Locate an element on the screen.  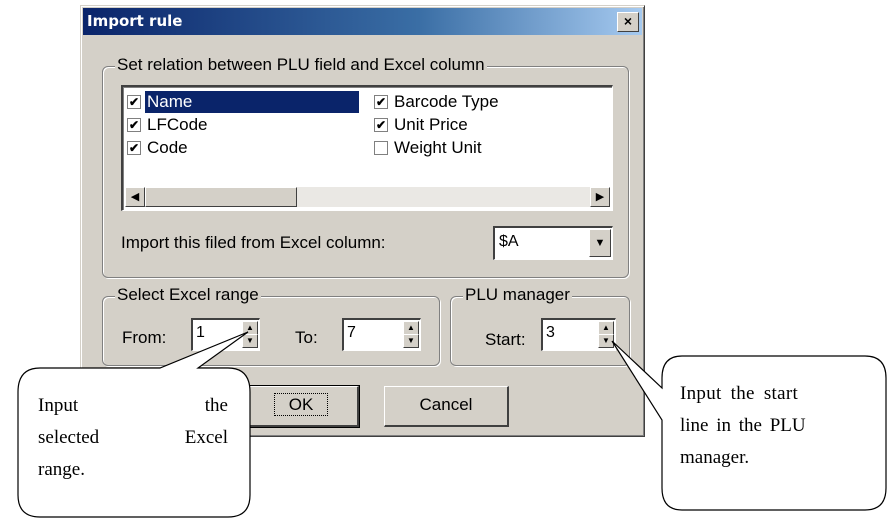
callout-word: selected is located at coordinates (69, 437).